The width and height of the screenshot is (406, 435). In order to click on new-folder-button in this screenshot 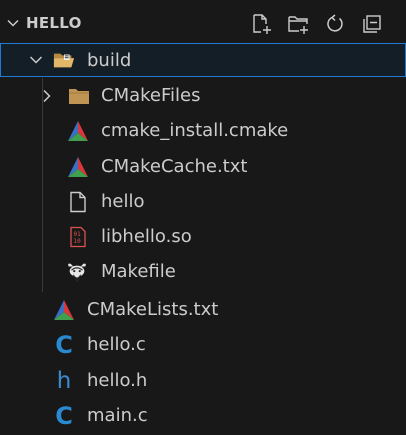, I will do `click(297, 23)`.